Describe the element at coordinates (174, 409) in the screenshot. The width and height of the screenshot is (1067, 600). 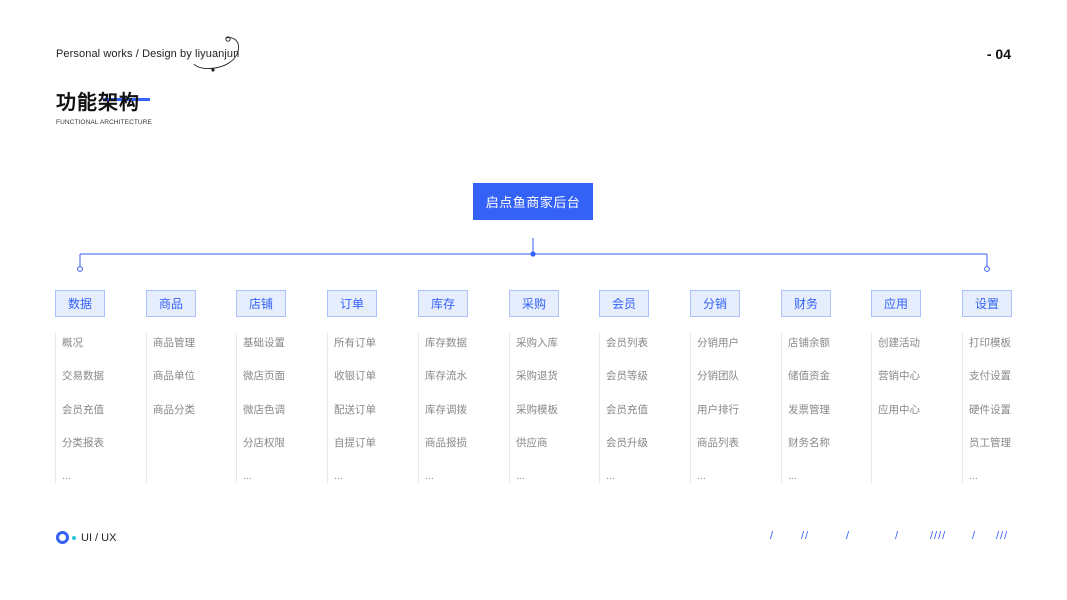
I see `category-item: 商品分类` at that location.